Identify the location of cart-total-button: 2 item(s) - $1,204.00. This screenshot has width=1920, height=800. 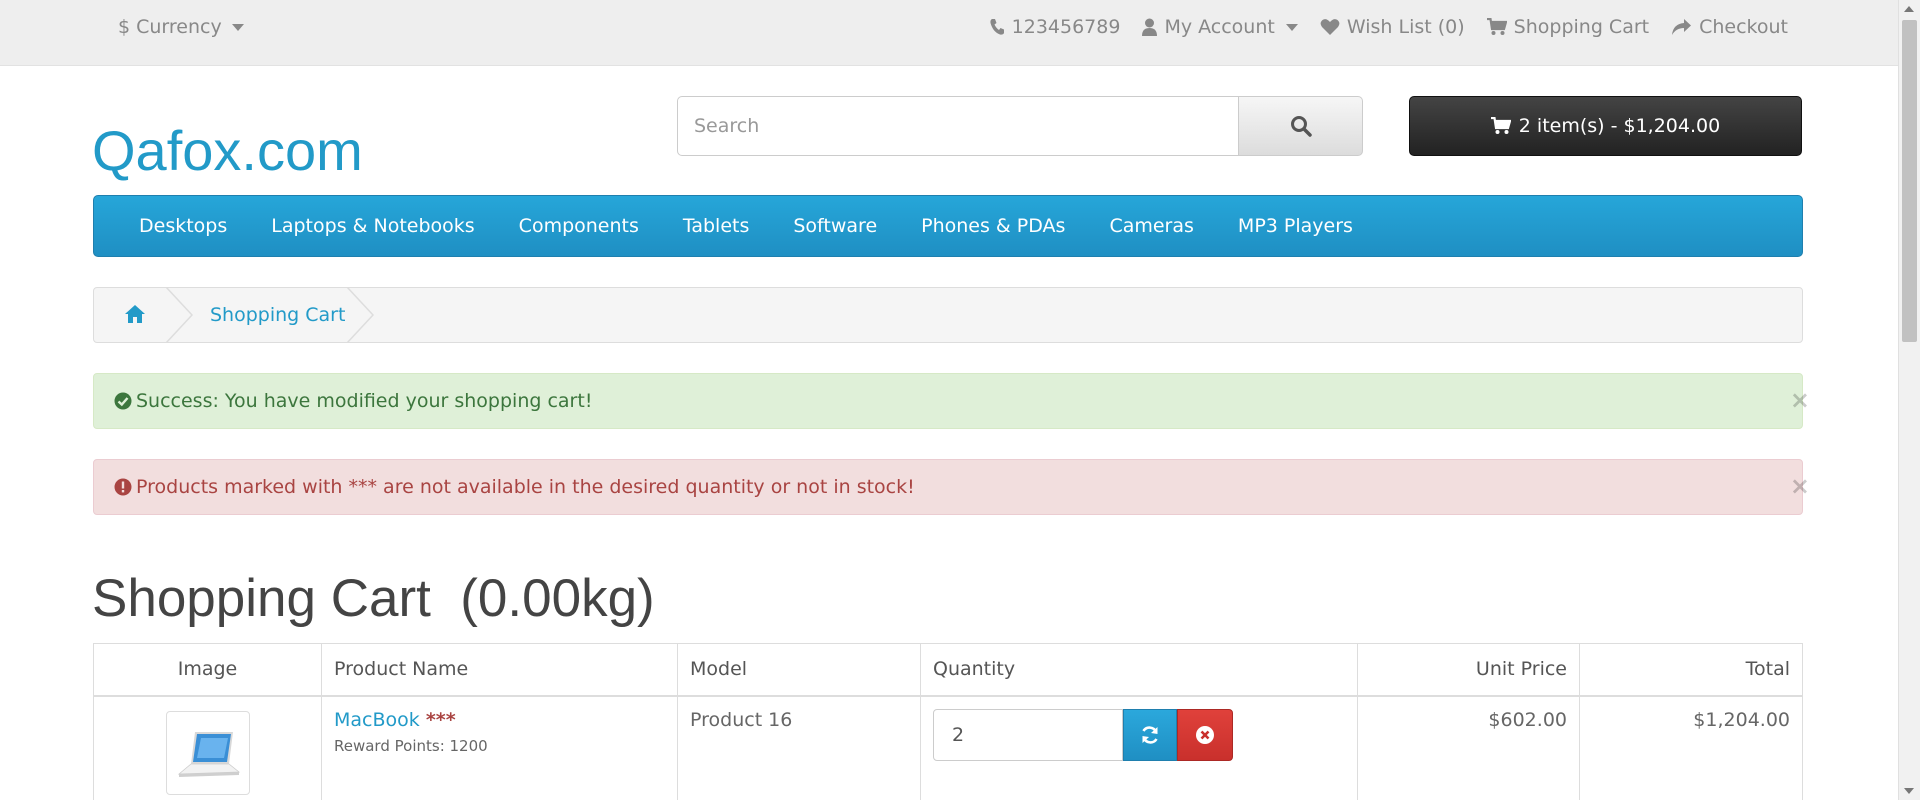
(1605, 126).